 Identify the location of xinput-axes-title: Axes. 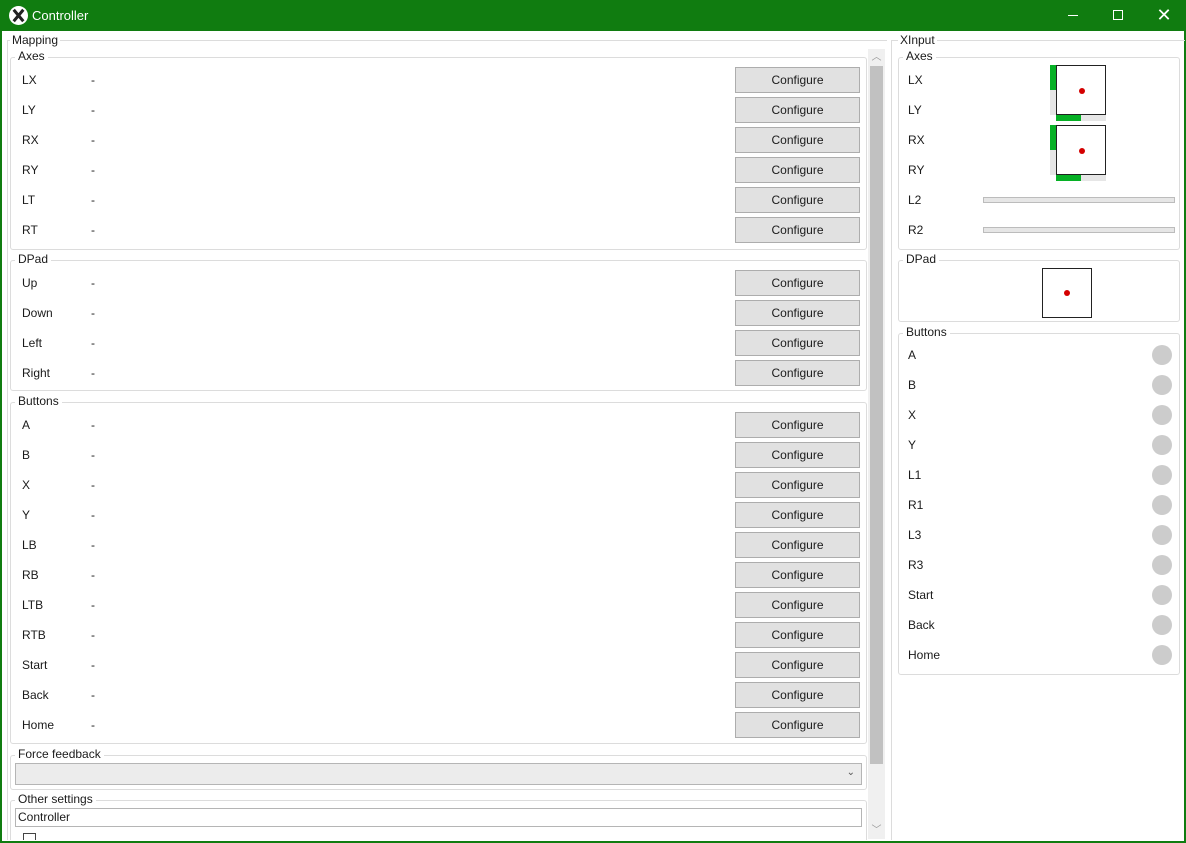
(919, 56).